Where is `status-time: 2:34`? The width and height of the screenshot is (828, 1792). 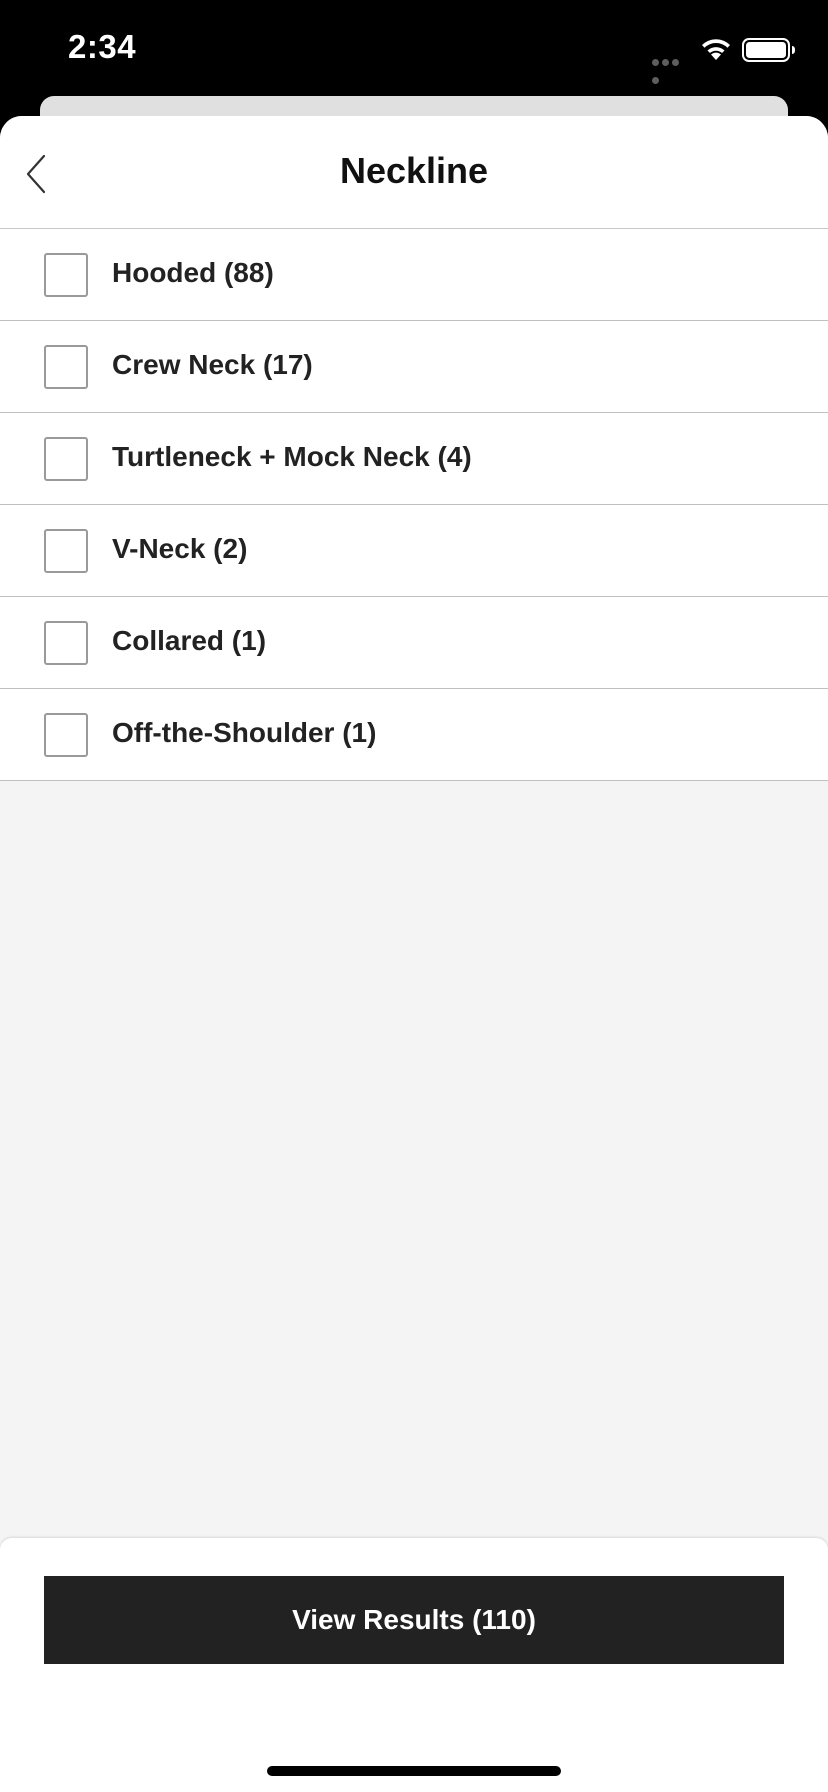 status-time: 2:34 is located at coordinates (102, 46).